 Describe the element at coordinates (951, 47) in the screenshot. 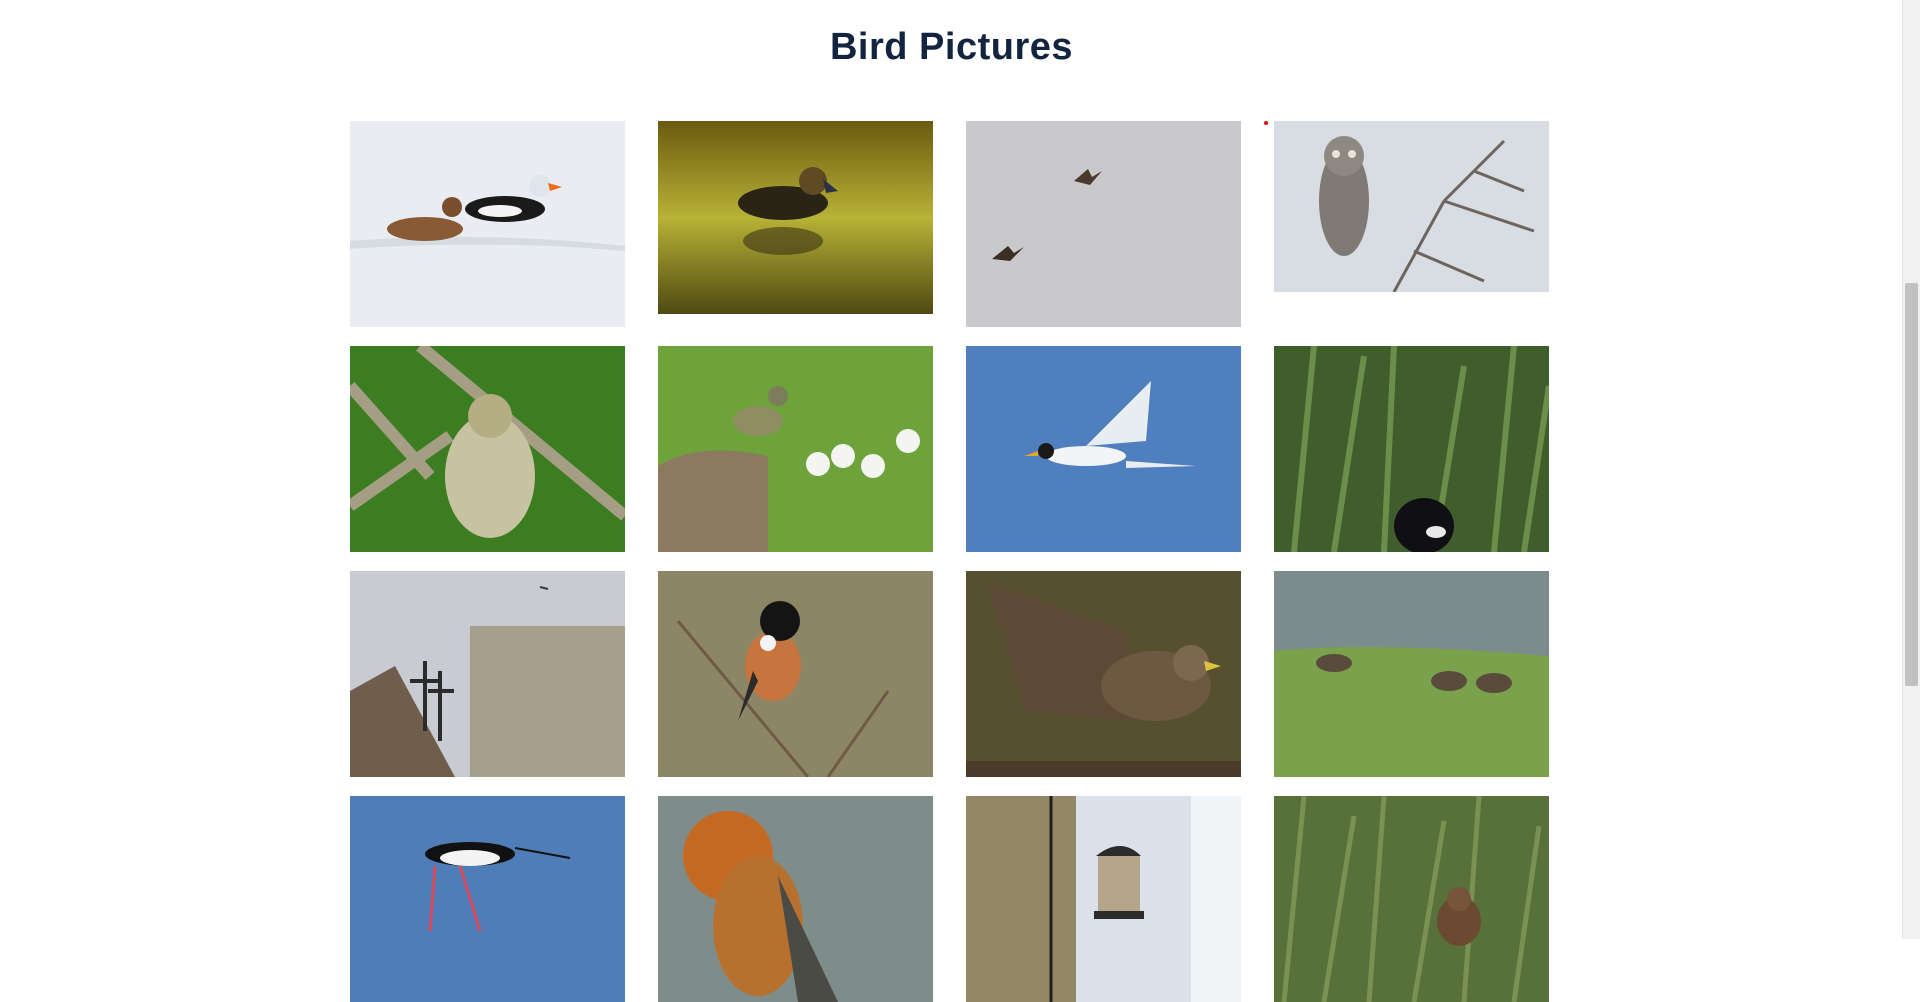

I see `page-title: Bird Pictures` at that location.